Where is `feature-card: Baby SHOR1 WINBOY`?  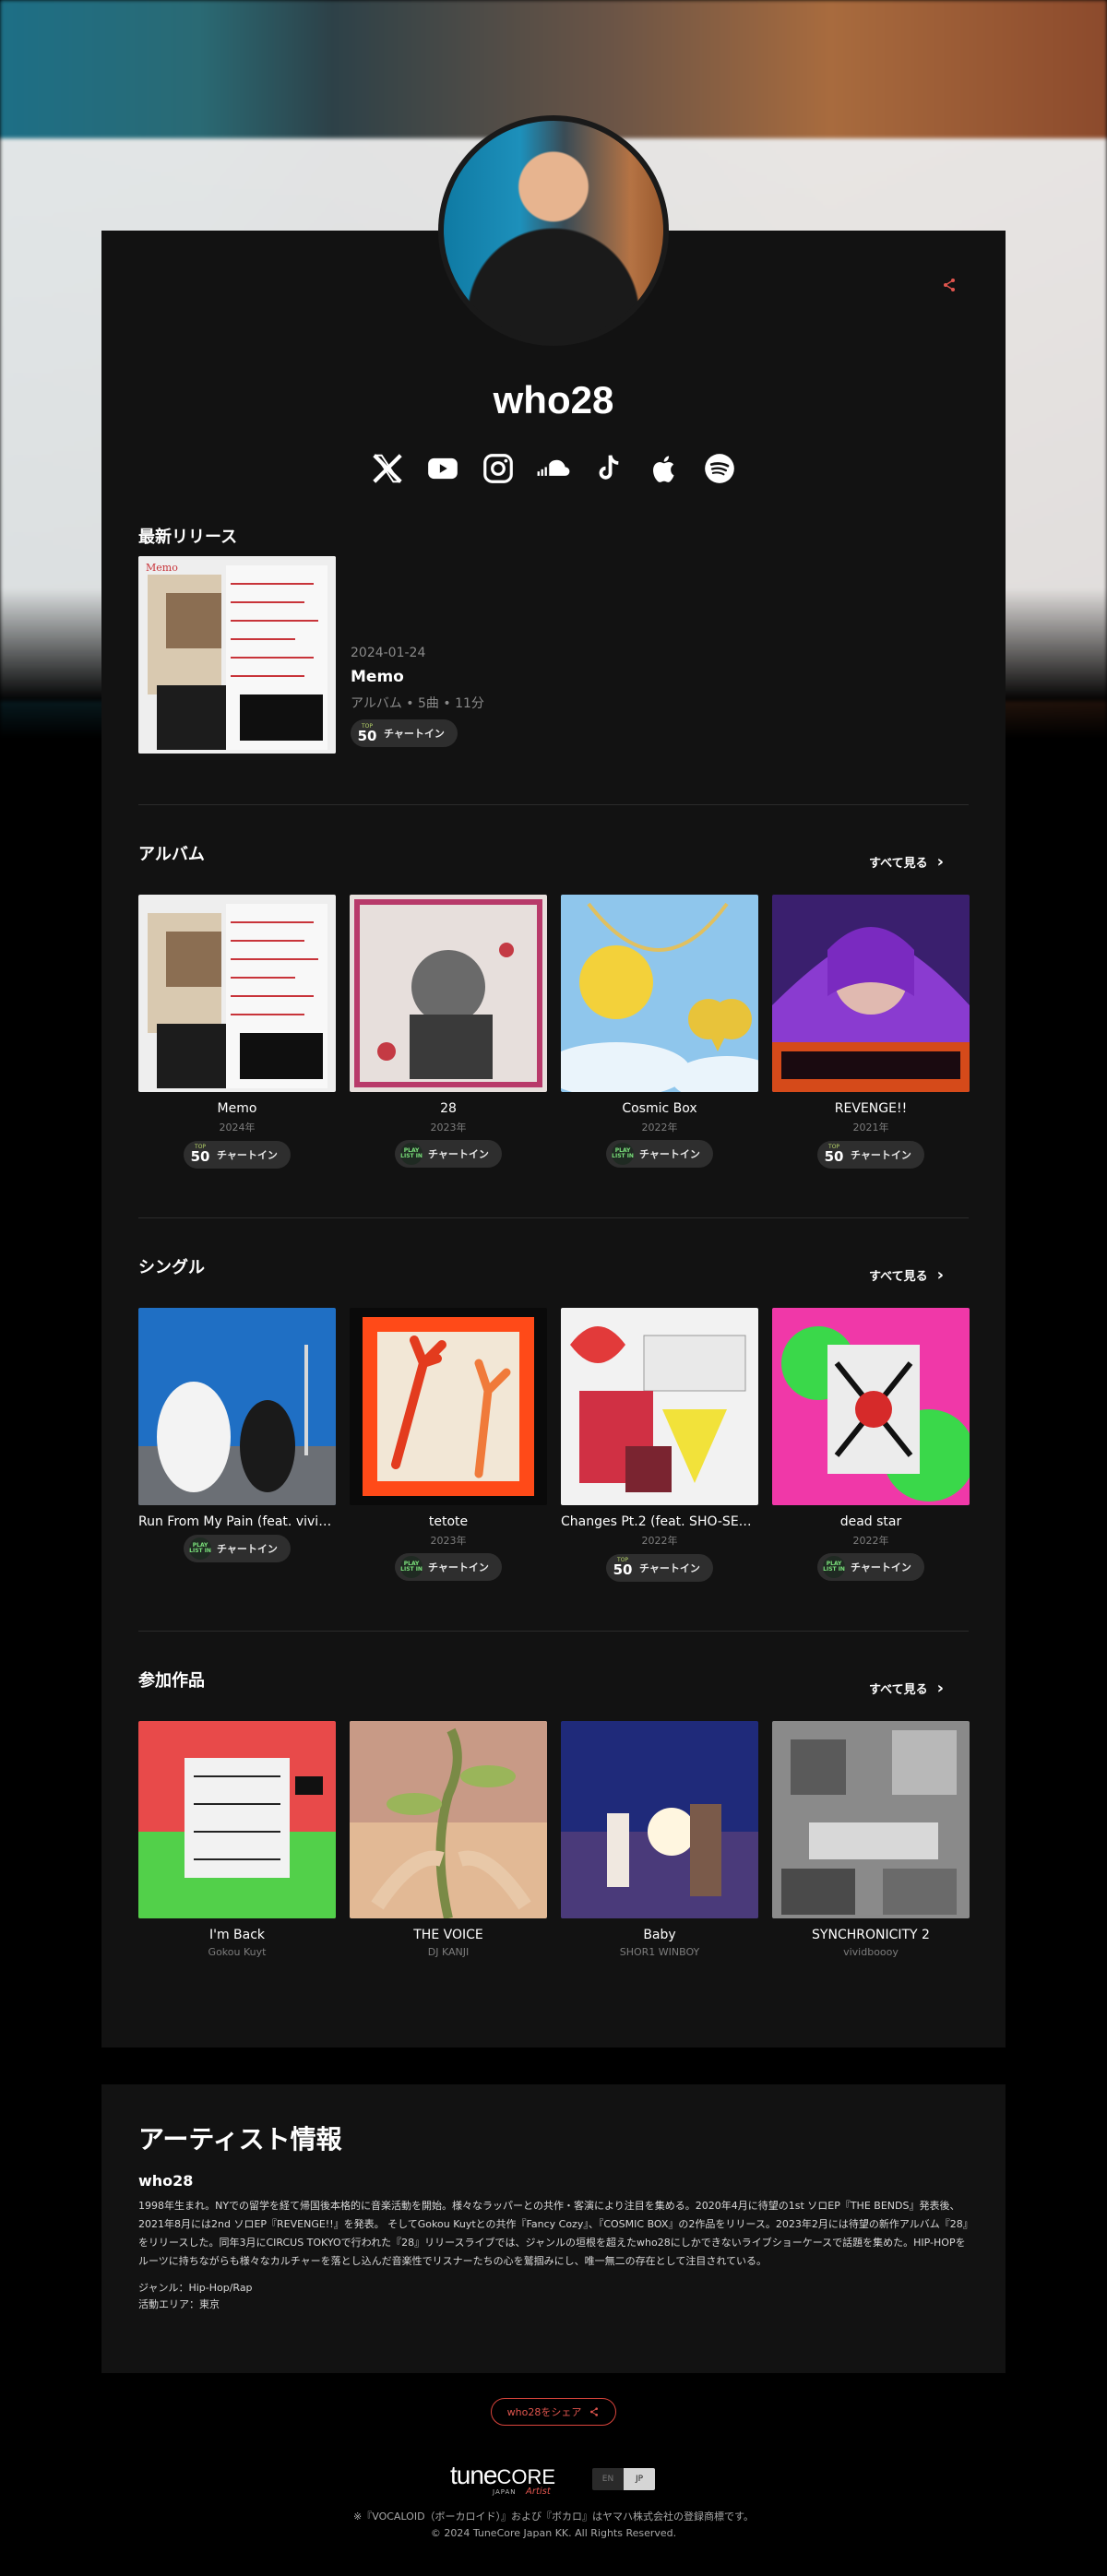 feature-card: Baby SHOR1 WINBOY is located at coordinates (659, 1839).